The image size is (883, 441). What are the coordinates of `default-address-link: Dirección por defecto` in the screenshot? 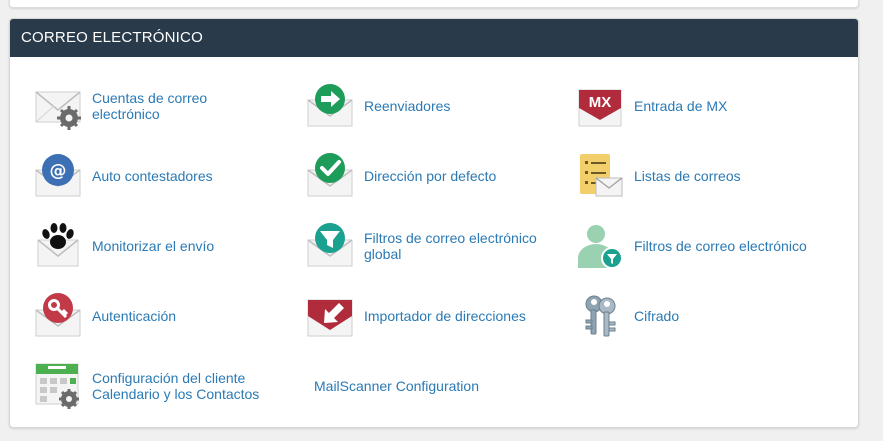 It's located at (431, 176).